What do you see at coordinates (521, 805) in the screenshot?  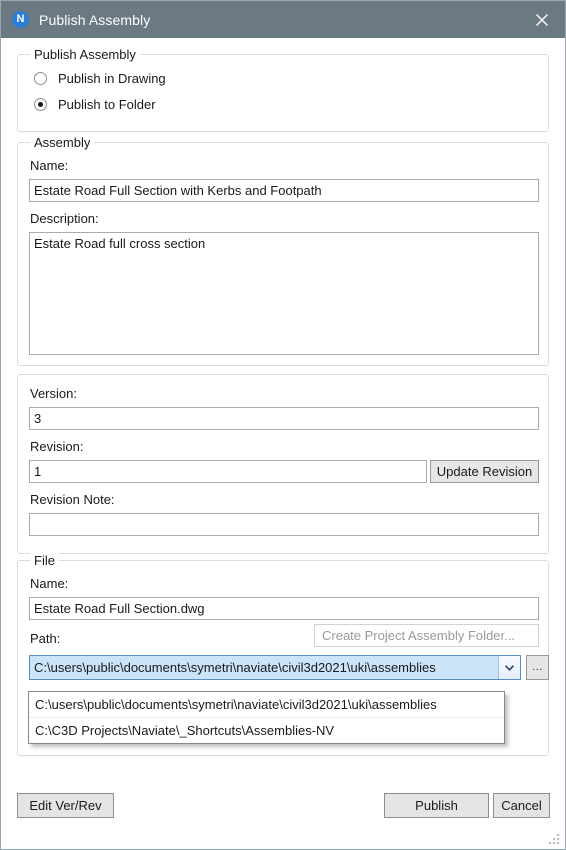 I see `cancel-button: Cancel` at bounding box center [521, 805].